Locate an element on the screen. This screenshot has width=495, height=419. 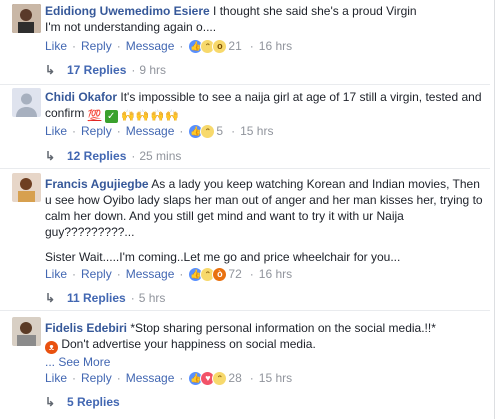
view-replies-link: ↳ 12 Replies · 25 mins is located at coordinates (113, 156).